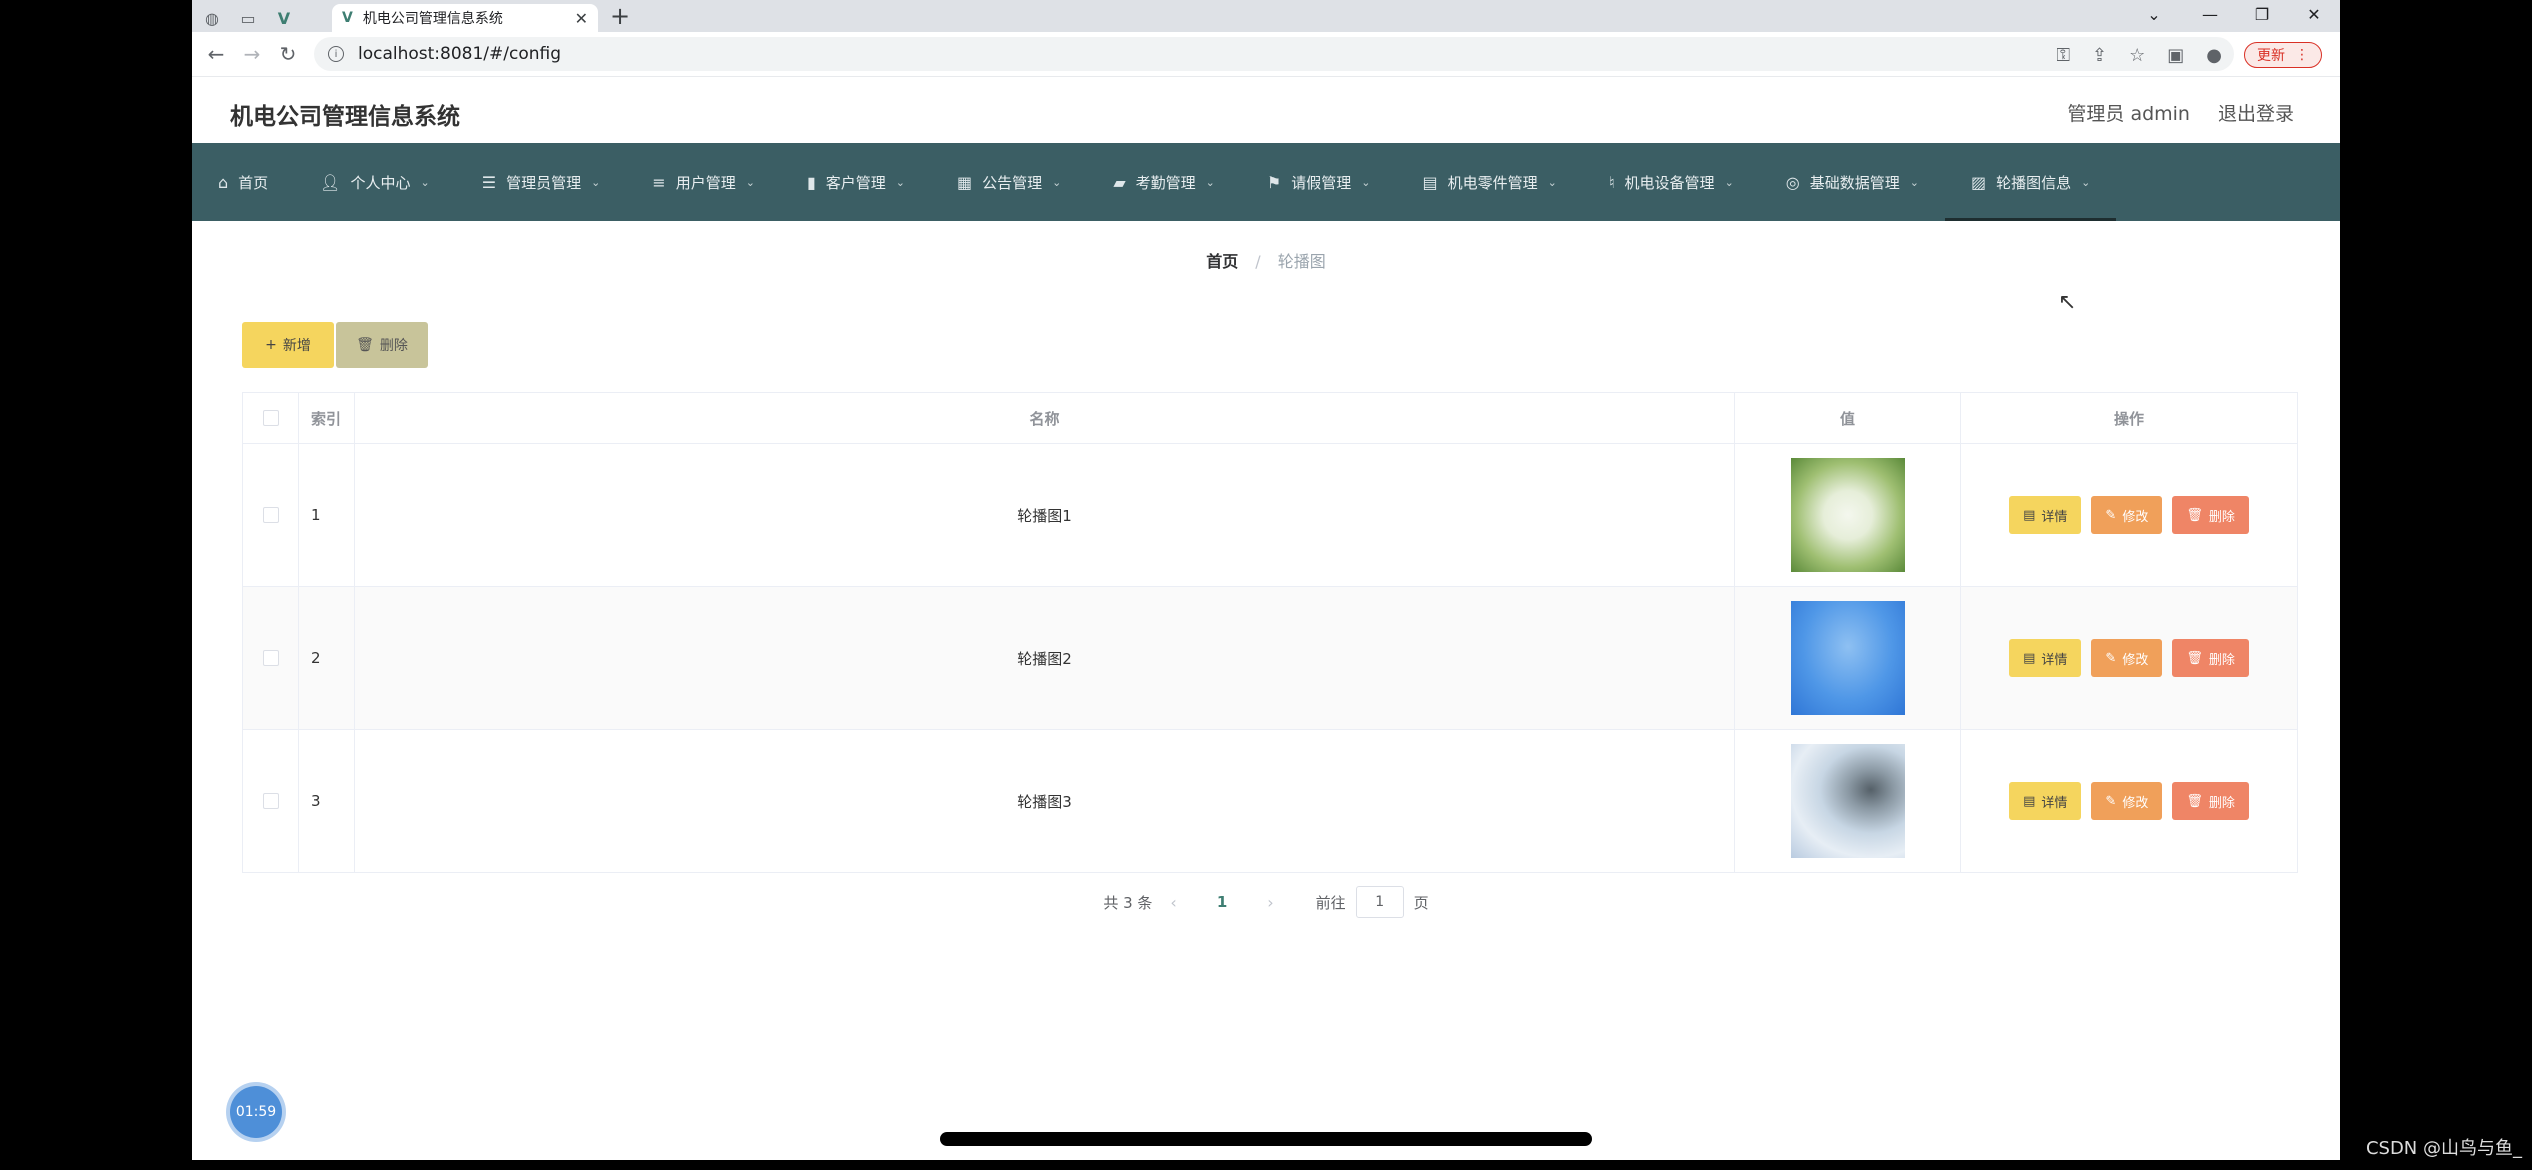  I want to click on row-index: 3, so click(327, 801).